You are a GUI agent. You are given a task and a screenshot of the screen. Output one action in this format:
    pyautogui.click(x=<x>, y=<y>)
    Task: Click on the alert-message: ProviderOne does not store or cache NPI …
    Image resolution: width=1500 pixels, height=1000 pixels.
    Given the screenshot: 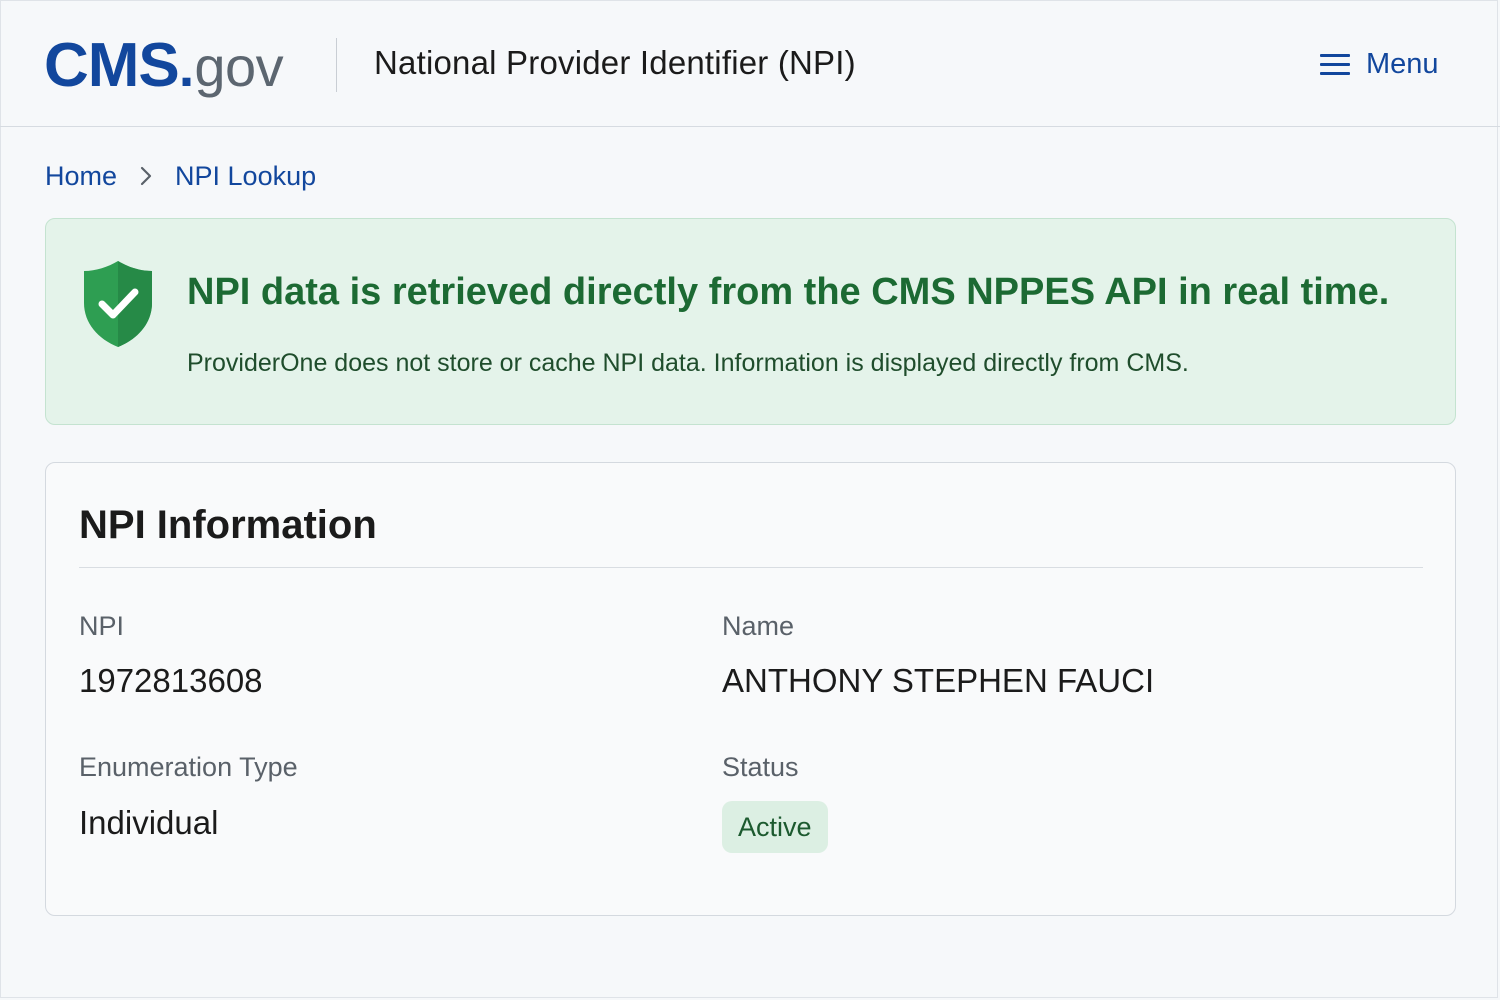 What is the action you would take?
    pyautogui.click(x=688, y=363)
    